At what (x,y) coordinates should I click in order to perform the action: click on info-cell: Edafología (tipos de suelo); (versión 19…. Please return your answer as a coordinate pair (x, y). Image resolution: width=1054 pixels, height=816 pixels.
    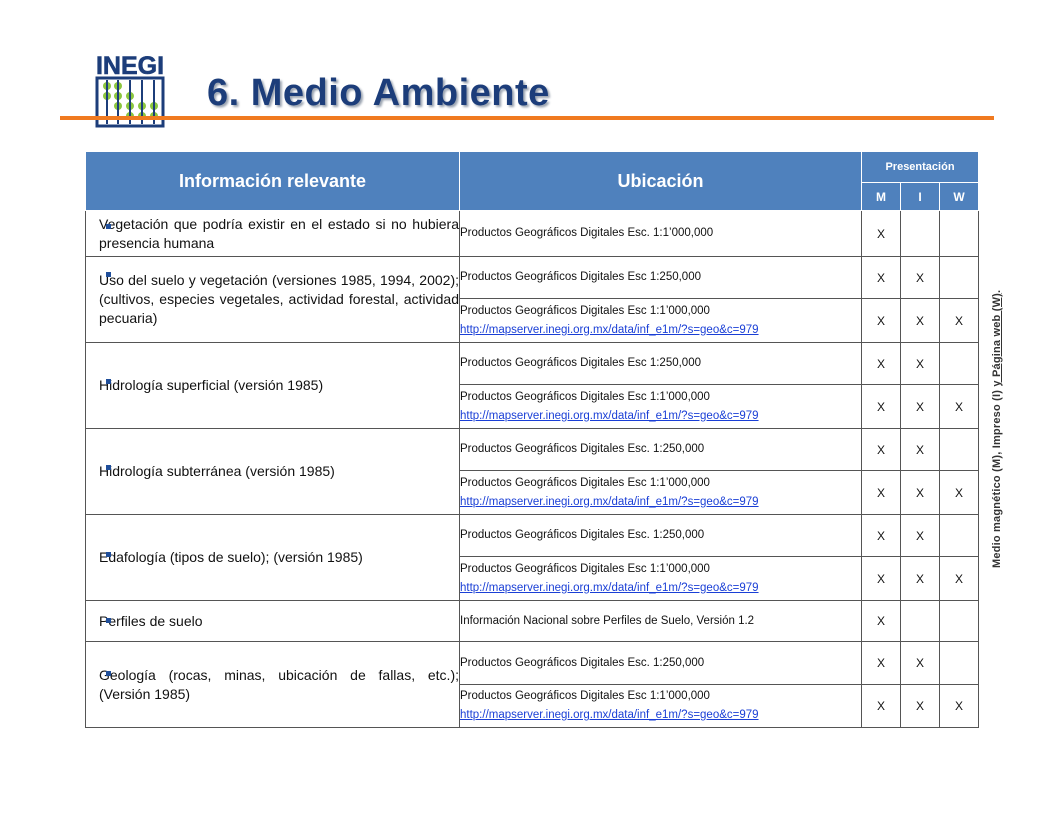
    Looking at the image, I should click on (272, 557).